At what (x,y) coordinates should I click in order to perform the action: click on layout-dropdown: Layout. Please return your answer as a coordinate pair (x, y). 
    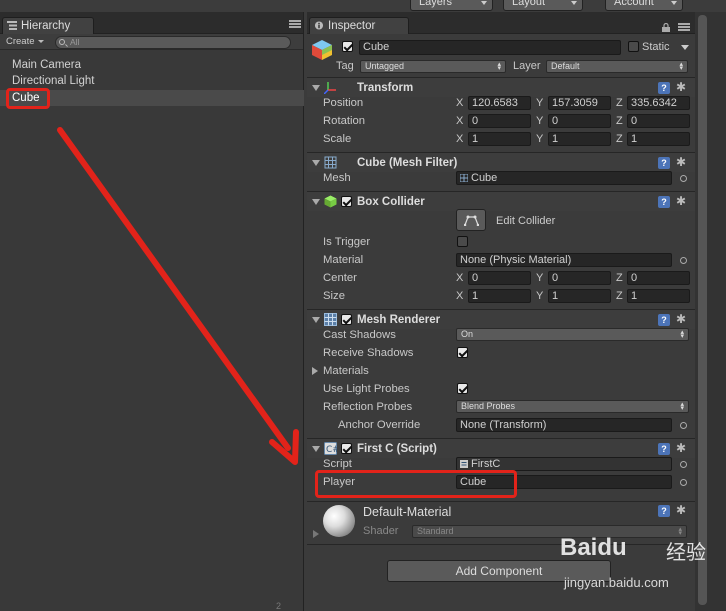
    Looking at the image, I should click on (543, 5).